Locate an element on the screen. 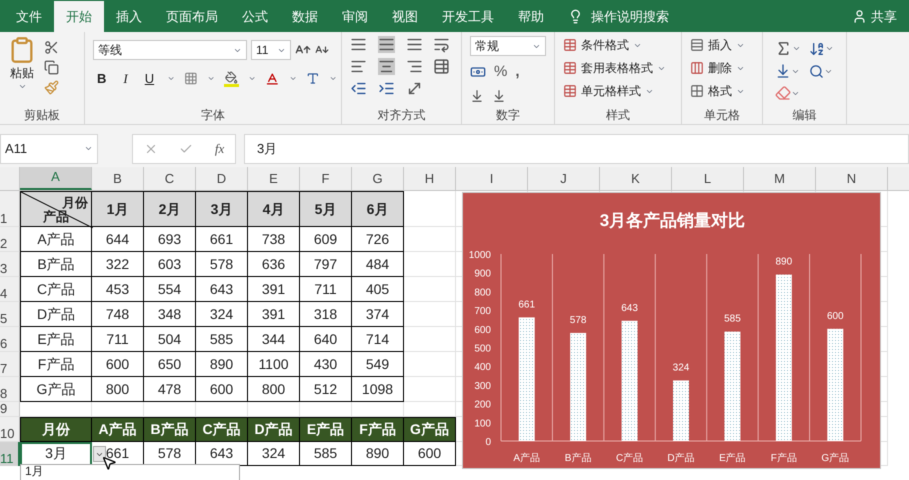 The width and height of the screenshot is (909, 480). share-button: 共享 is located at coordinates (880, 16).